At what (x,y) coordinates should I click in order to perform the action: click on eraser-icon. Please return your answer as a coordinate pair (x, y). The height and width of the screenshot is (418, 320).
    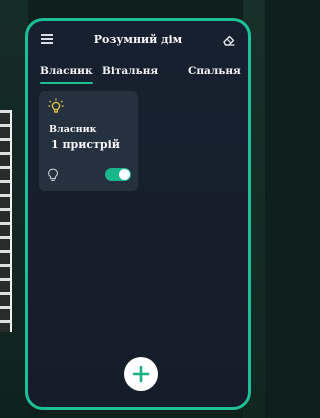
    Looking at the image, I should click on (229, 39).